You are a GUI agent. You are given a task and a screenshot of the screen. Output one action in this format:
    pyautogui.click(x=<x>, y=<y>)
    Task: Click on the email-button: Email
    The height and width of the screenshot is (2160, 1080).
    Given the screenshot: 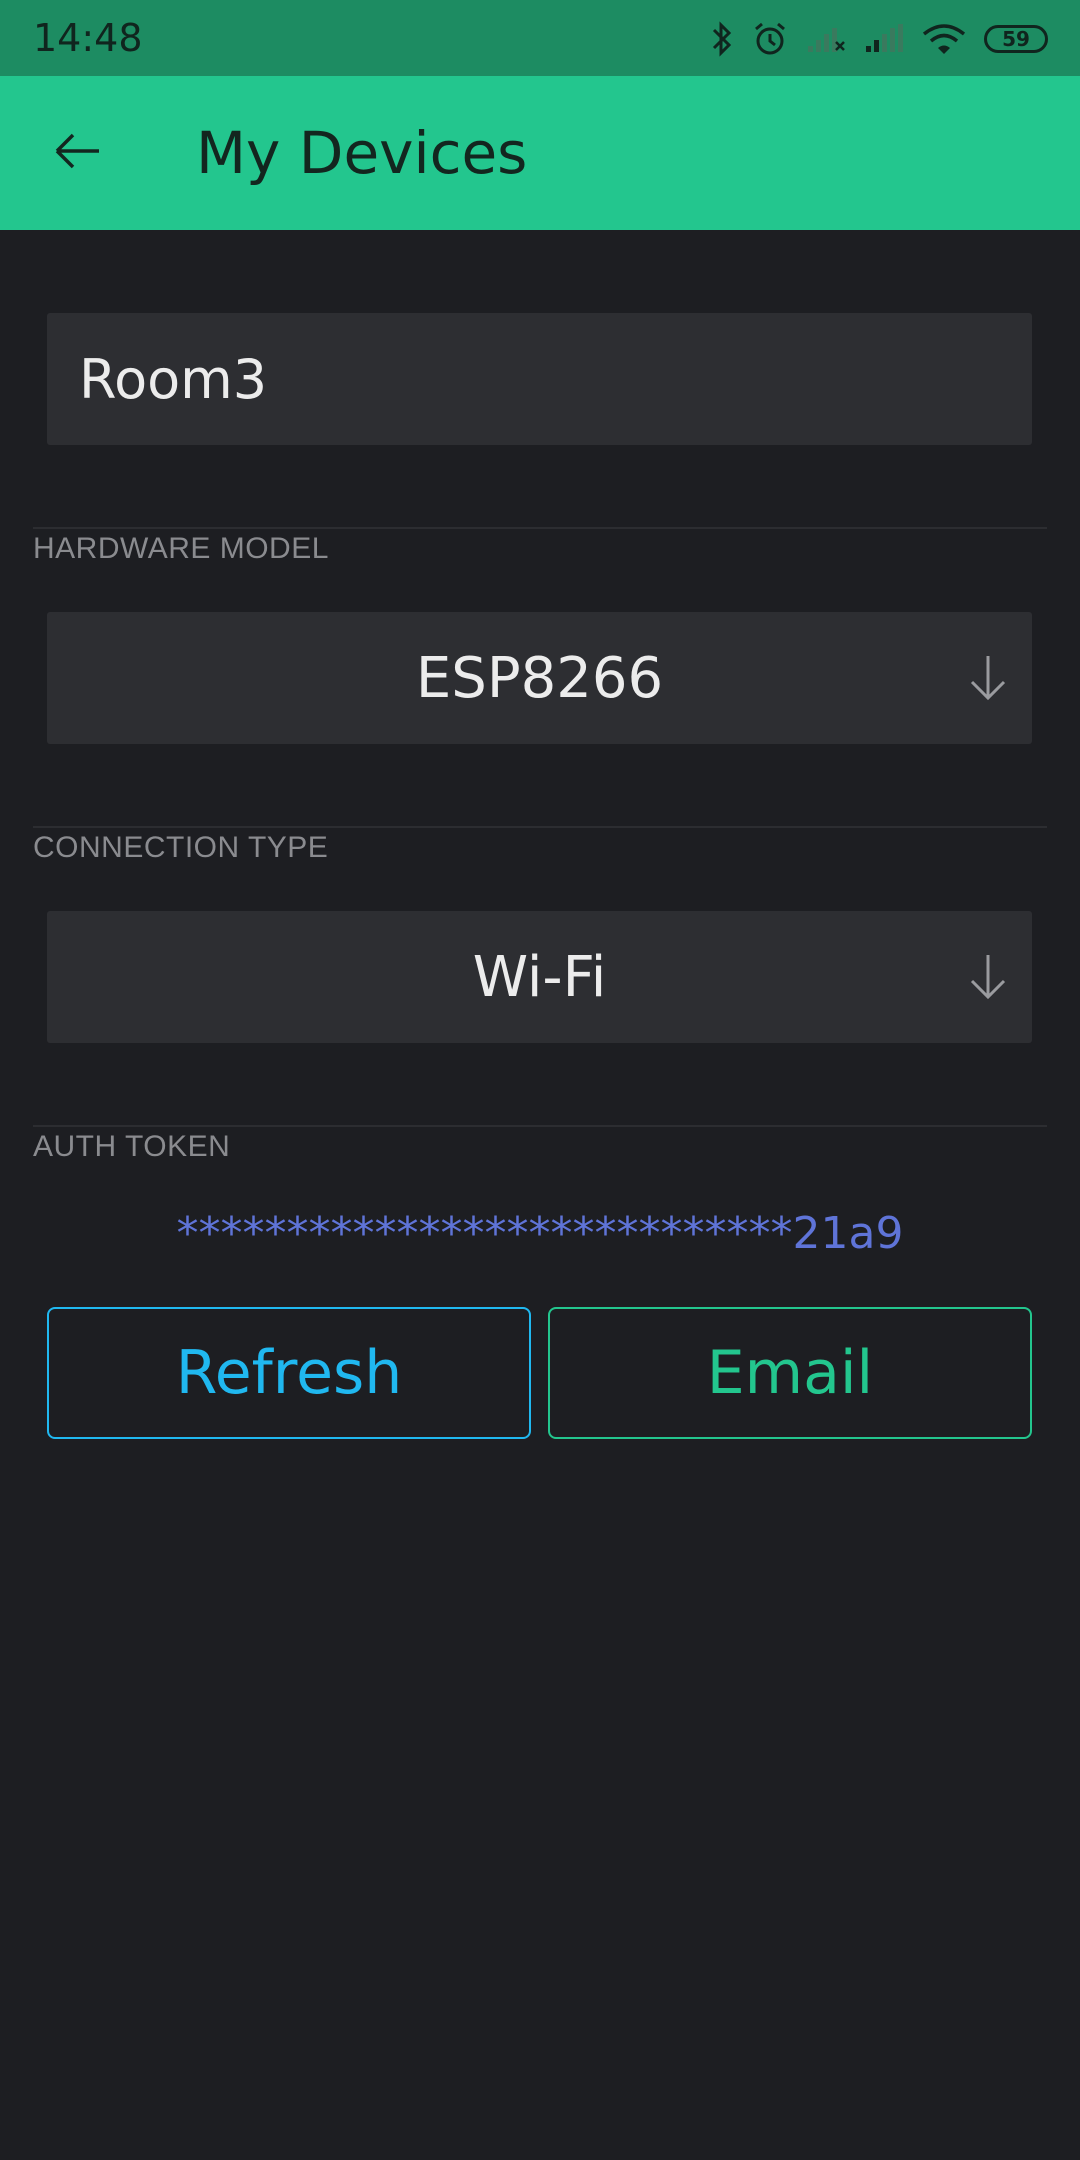 What is the action you would take?
    pyautogui.click(x=790, y=1373)
    